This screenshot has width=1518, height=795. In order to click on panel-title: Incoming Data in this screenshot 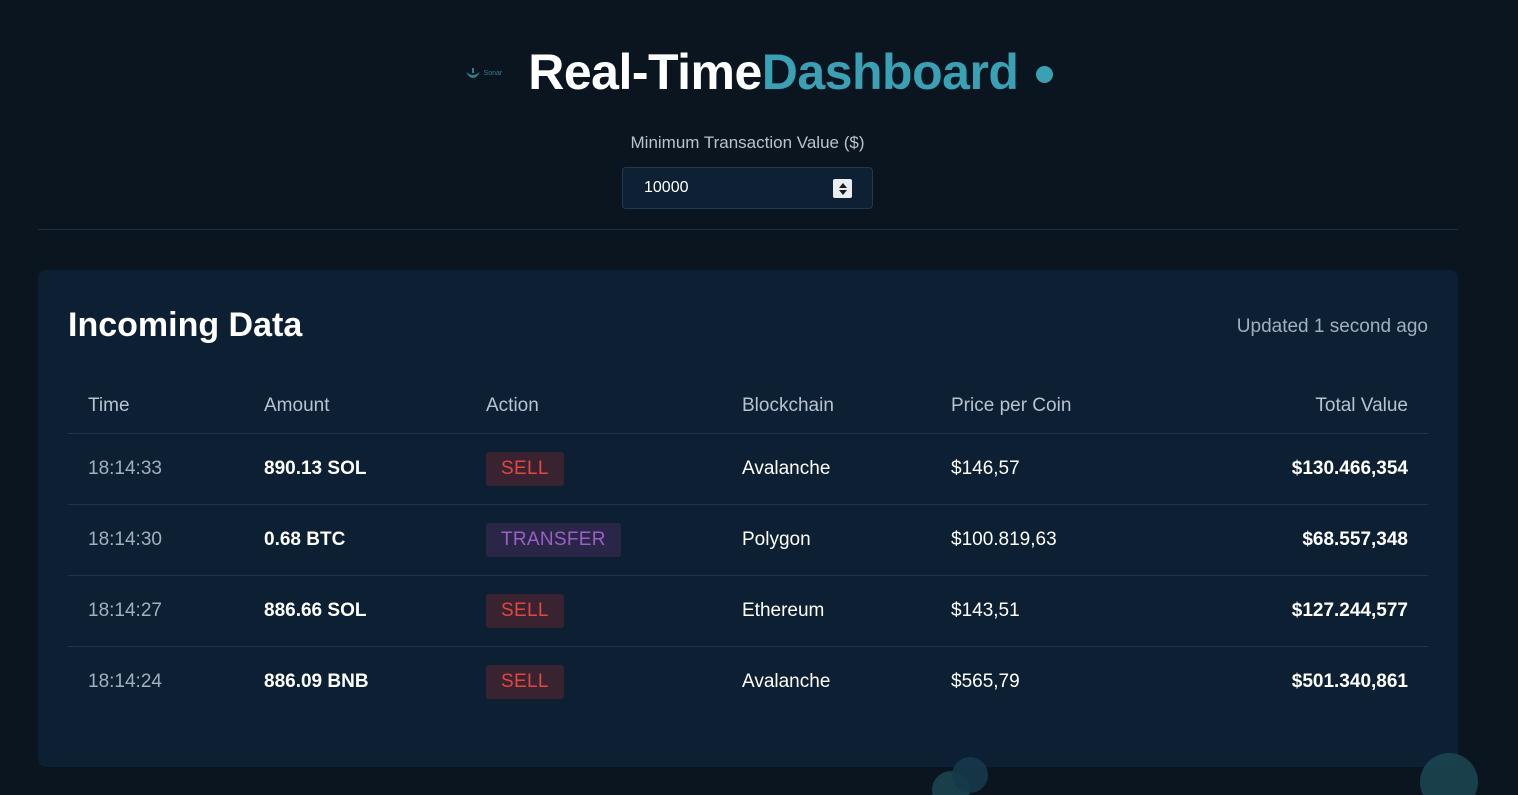, I will do `click(185, 325)`.